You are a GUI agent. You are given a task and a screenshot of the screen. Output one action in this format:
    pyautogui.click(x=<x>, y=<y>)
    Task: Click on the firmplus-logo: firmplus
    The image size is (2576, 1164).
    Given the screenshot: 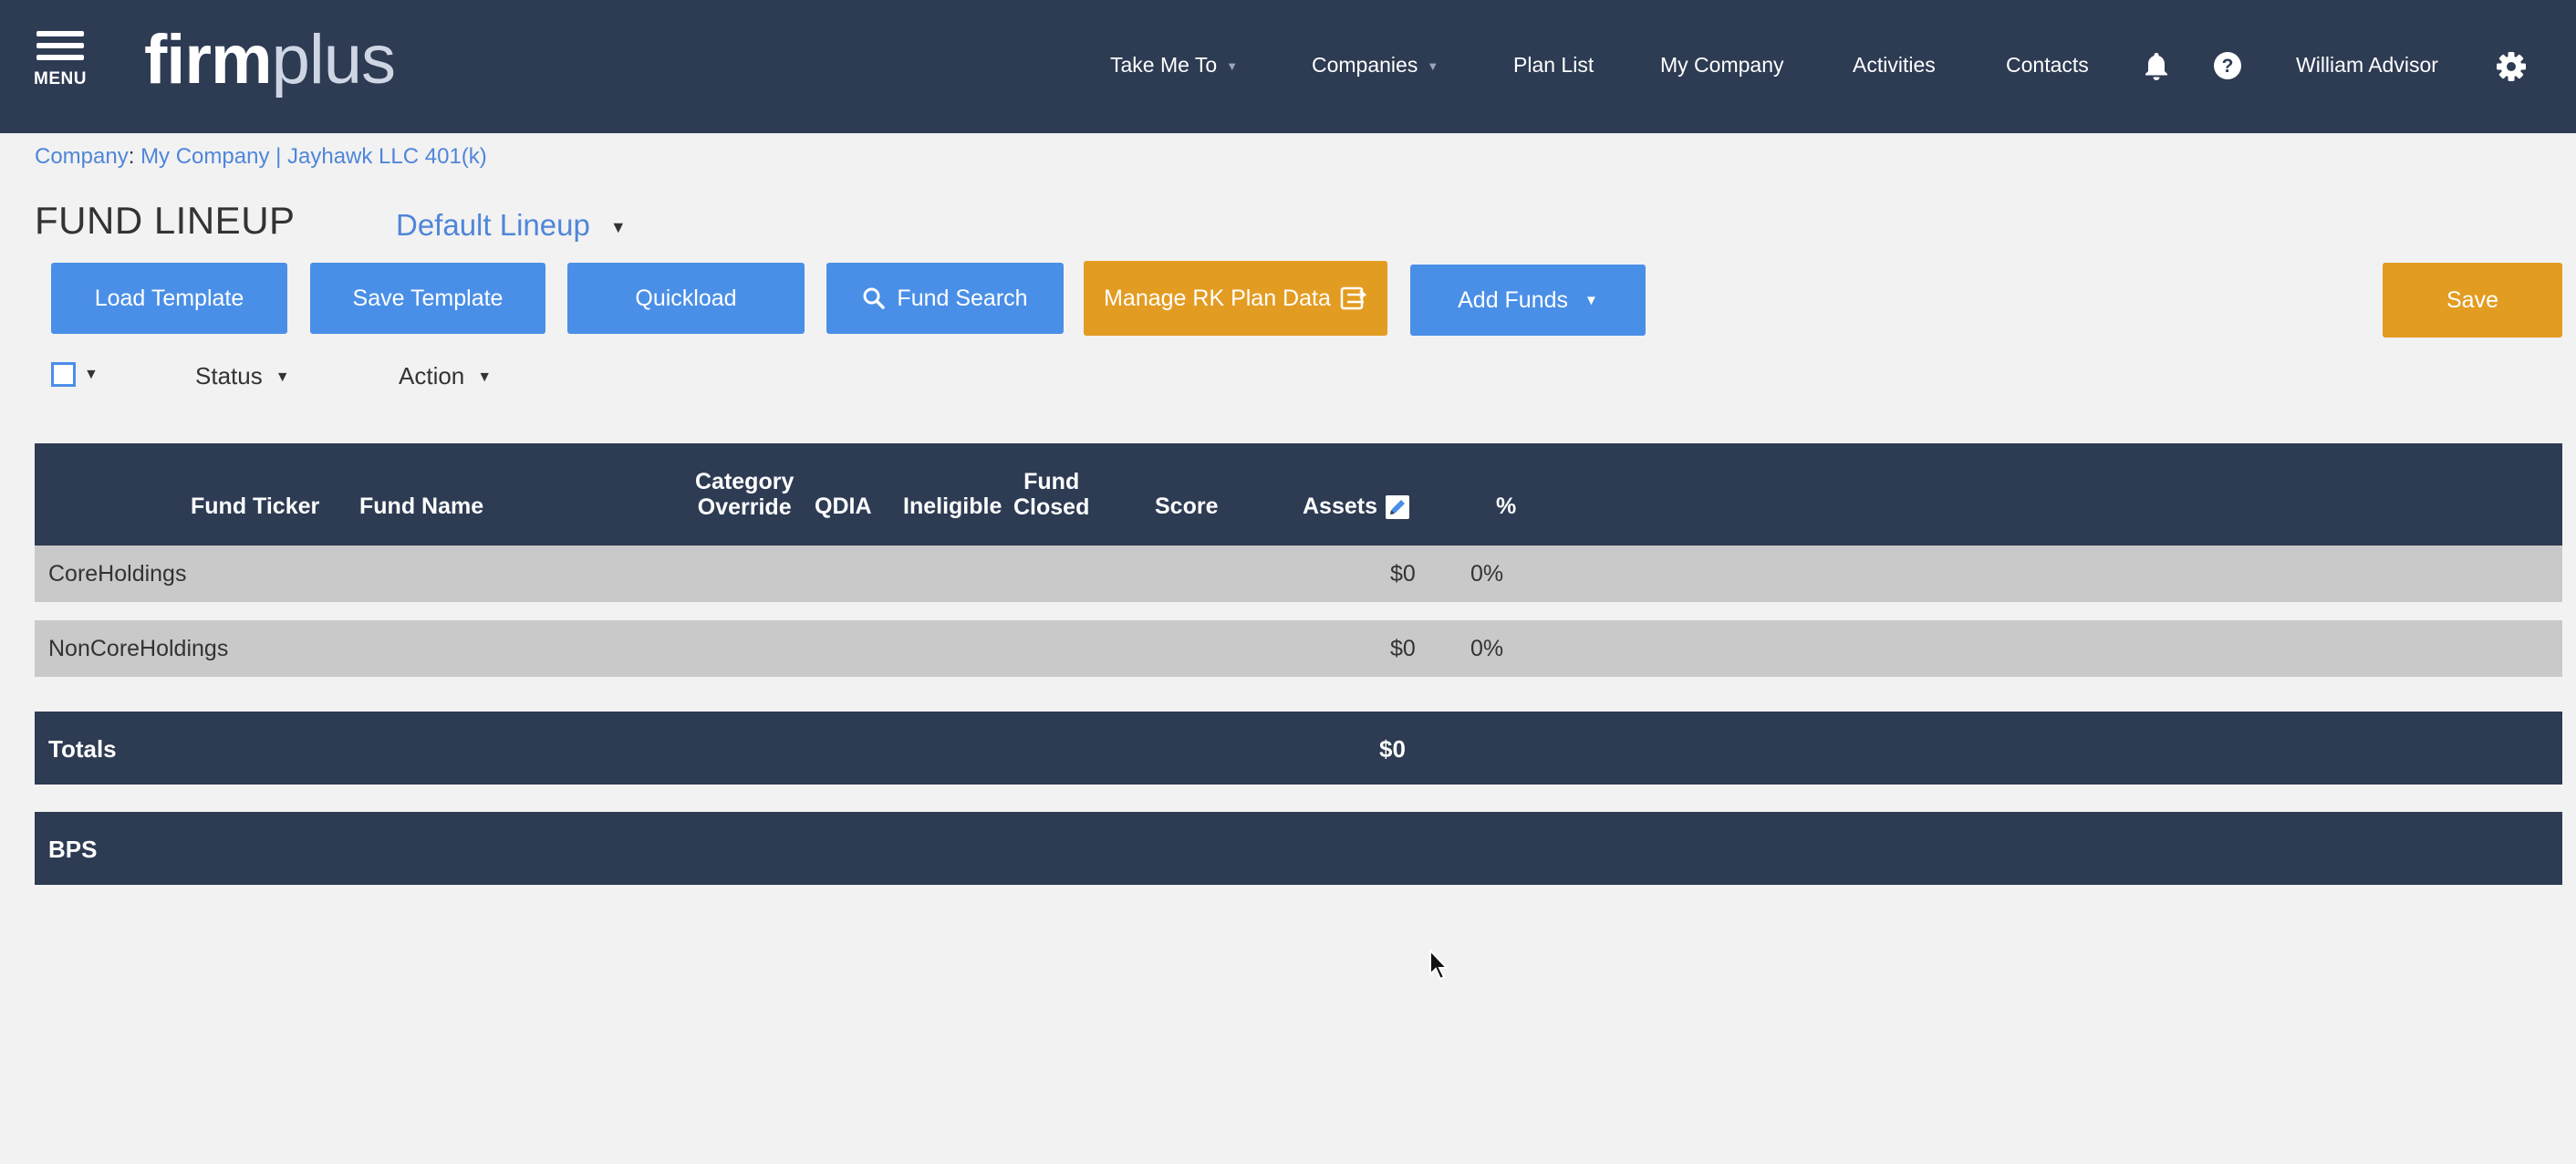 What is the action you would take?
    pyautogui.click(x=270, y=59)
    